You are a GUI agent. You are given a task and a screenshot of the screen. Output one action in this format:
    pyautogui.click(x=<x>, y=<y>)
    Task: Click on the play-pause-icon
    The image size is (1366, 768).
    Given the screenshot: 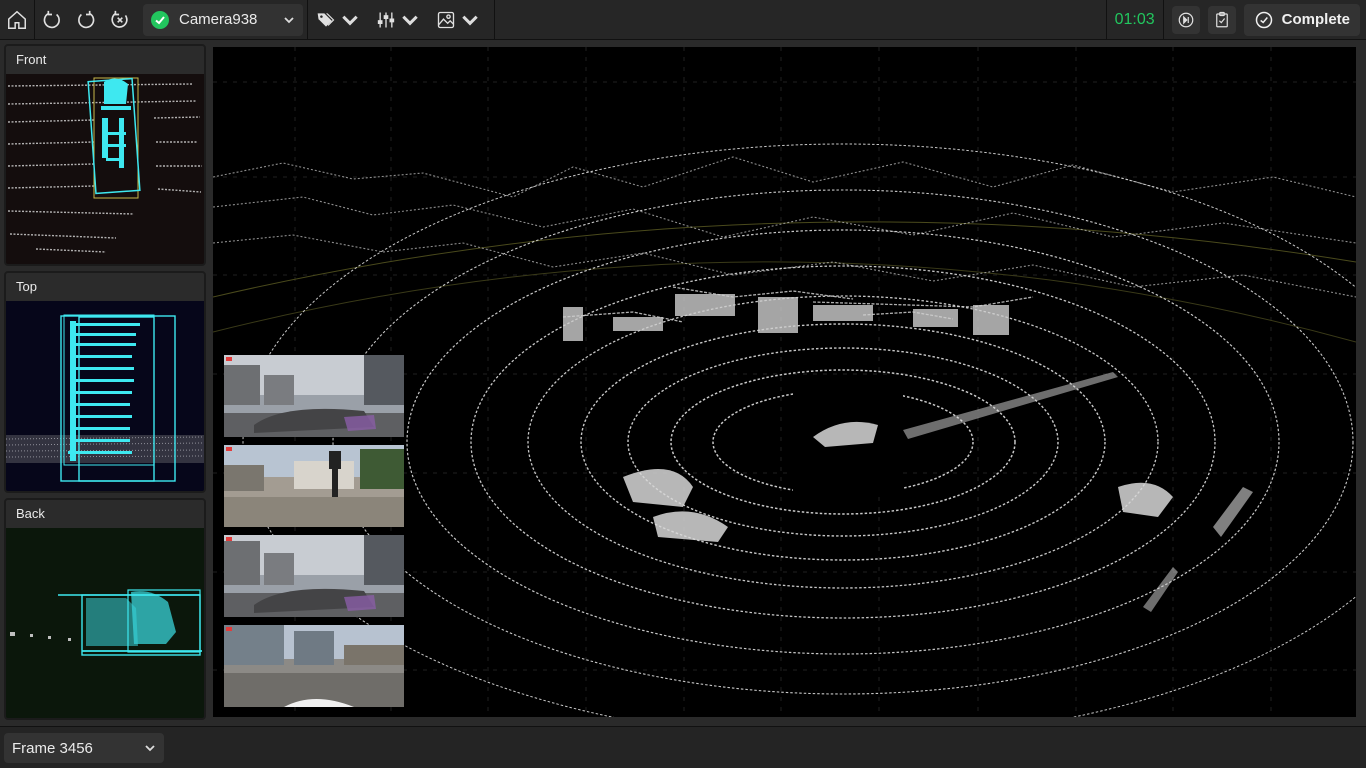 What is the action you would take?
    pyautogui.click(x=1186, y=19)
    